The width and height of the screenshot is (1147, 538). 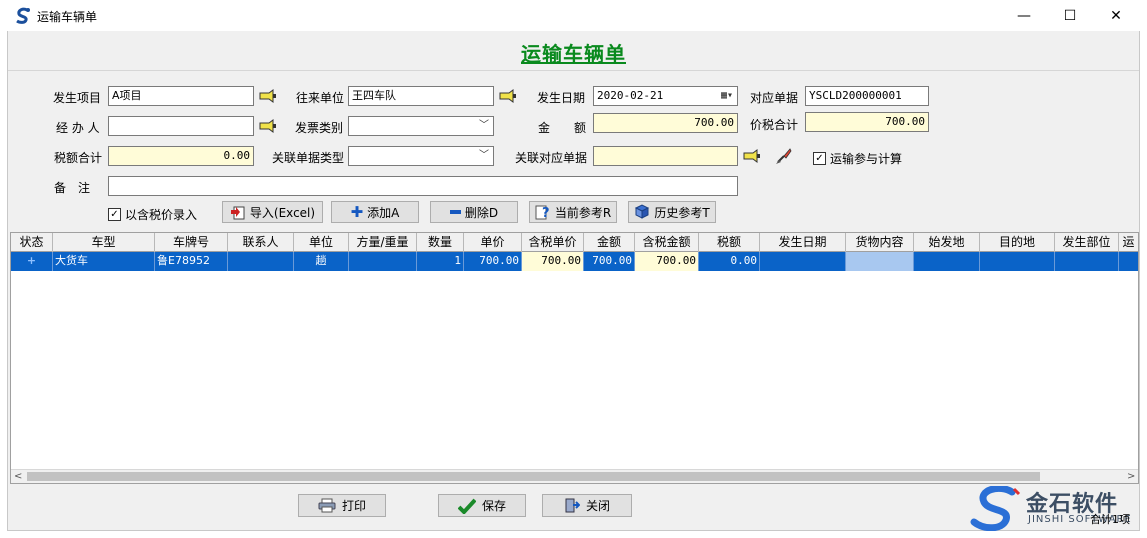 What do you see at coordinates (553, 242) in the screenshot?
I see `column-header: 含税单价` at bounding box center [553, 242].